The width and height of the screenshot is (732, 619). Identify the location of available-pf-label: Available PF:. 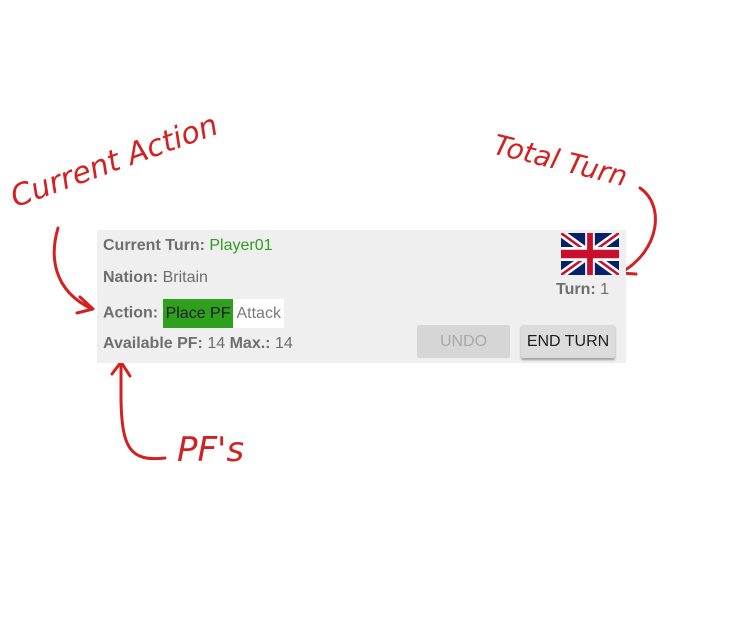
(153, 343).